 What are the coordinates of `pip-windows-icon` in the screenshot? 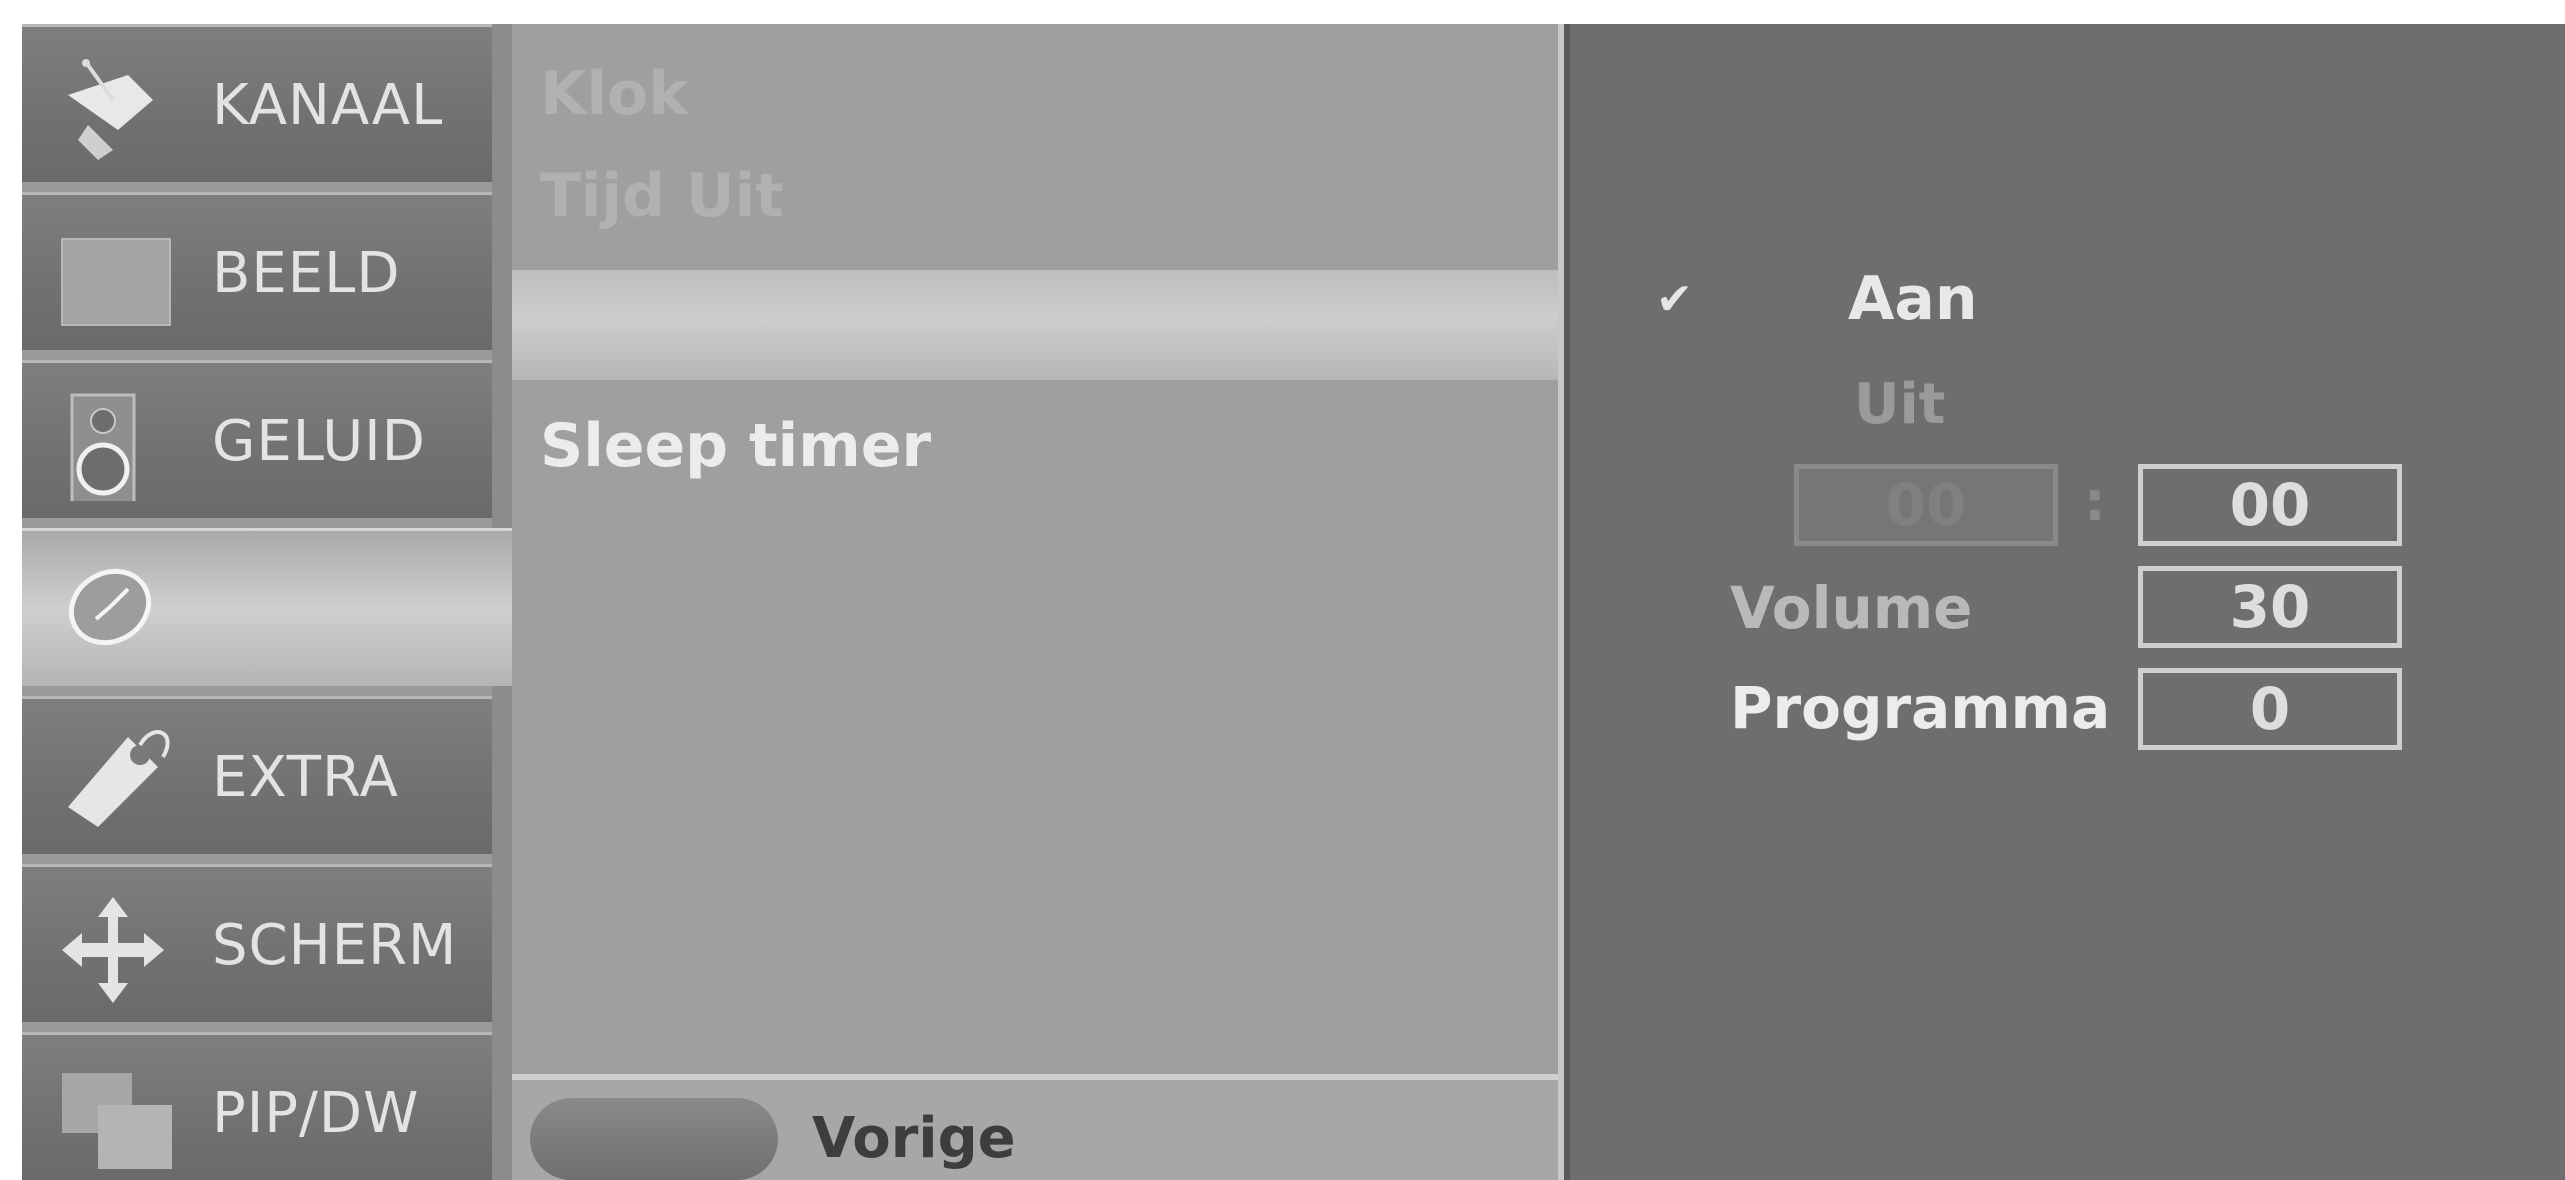 It's located at (118, 1118).